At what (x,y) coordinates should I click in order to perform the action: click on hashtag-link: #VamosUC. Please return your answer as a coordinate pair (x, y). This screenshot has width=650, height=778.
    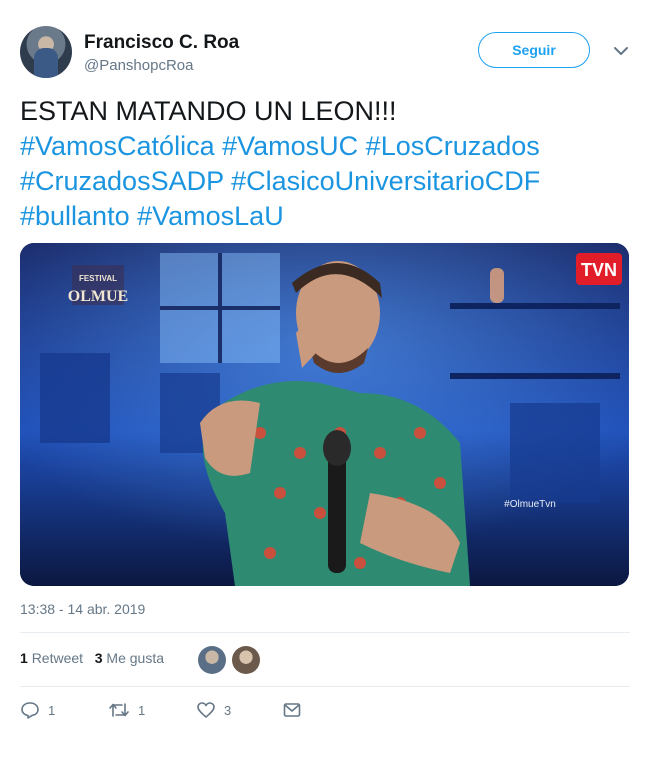
    Looking at the image, I should click on (290, 146).